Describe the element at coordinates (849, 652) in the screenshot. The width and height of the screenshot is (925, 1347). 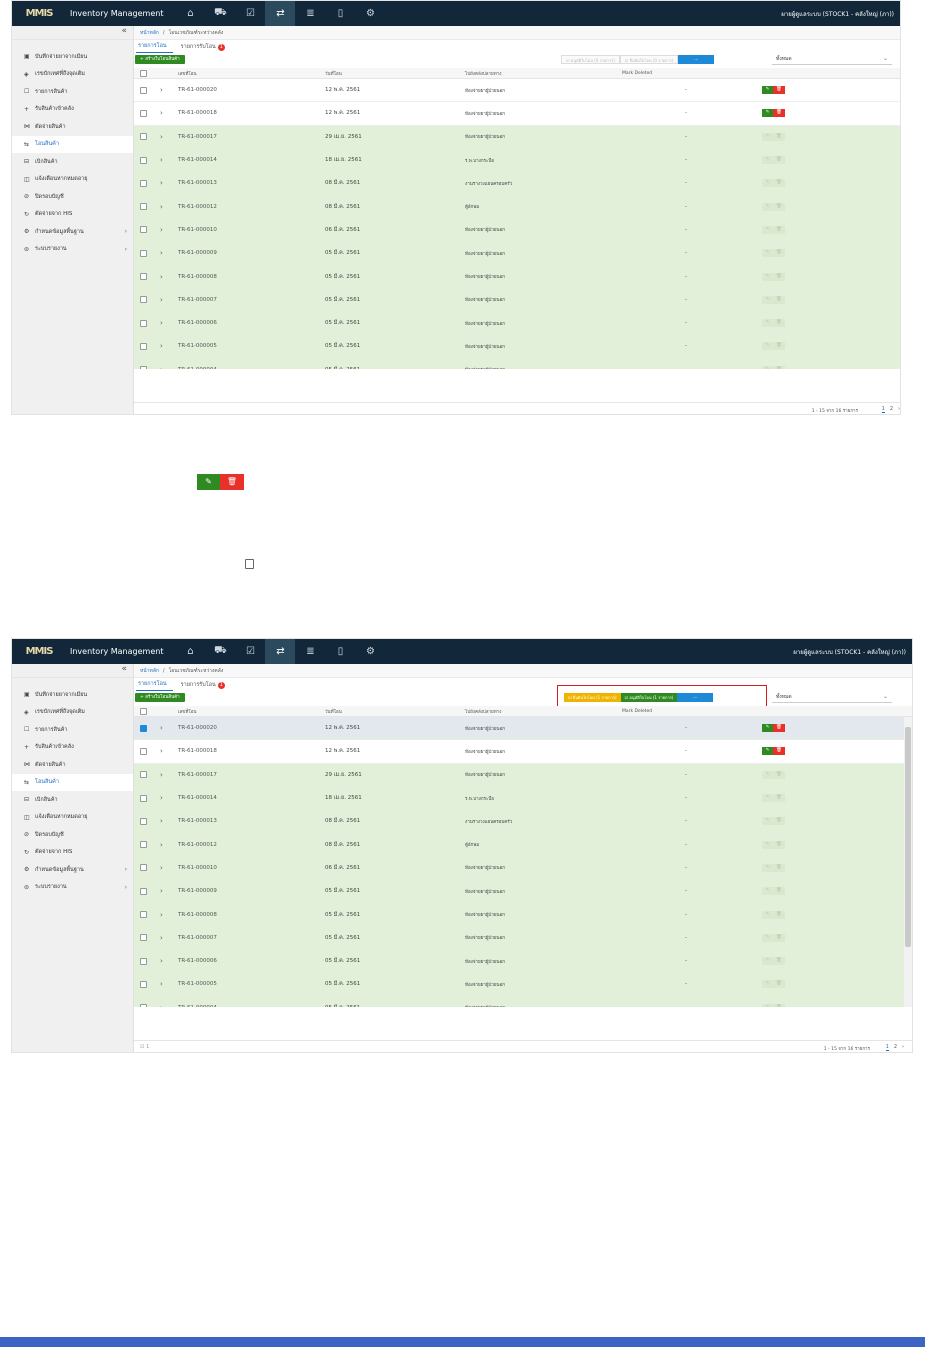
I see `user-menu: ผายผู้ดูแลระบบ (STOCK1 - คลังใหญ่ (ภา))` at that location.